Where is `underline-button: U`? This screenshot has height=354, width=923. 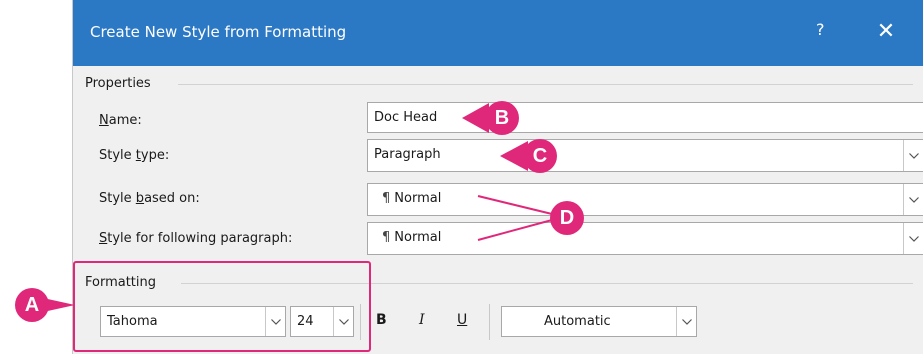
underline-button: U is located at coordinates (462, 320).